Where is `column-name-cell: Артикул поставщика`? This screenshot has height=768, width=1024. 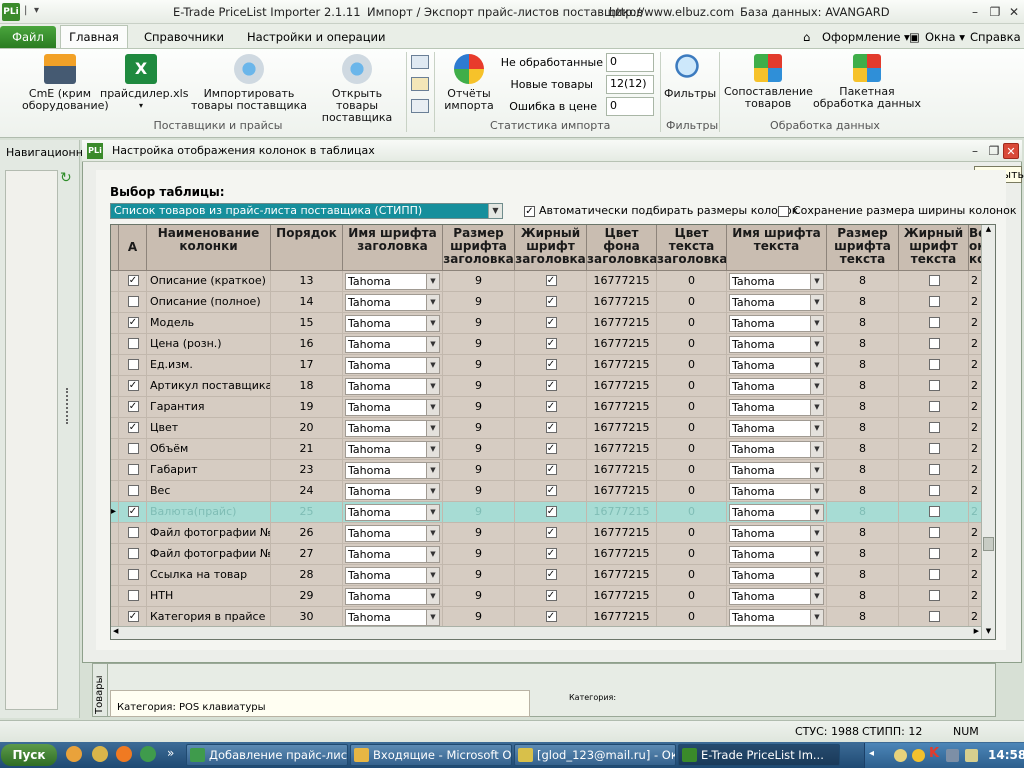
column-name-cell: Артикул поставщика is located at coordinates (209, 386).